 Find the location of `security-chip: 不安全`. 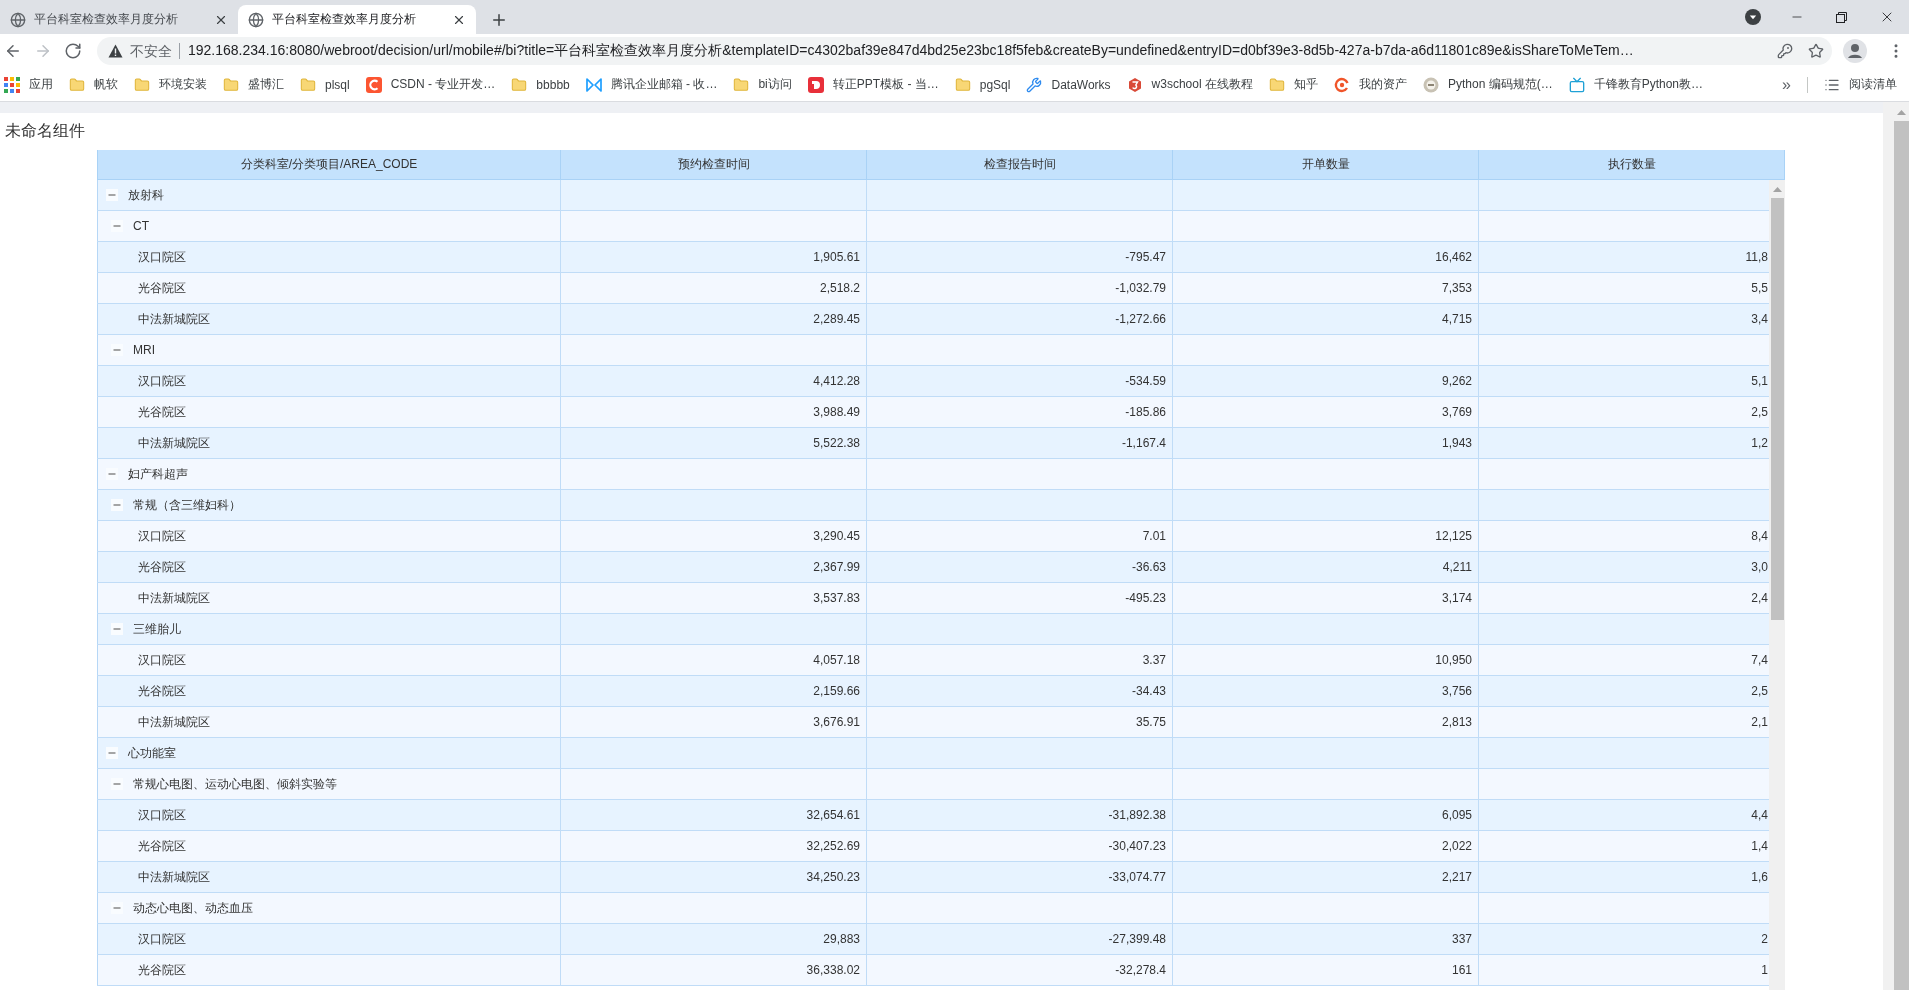

security-chip: 不安全 is located at coordinates (144, 51).